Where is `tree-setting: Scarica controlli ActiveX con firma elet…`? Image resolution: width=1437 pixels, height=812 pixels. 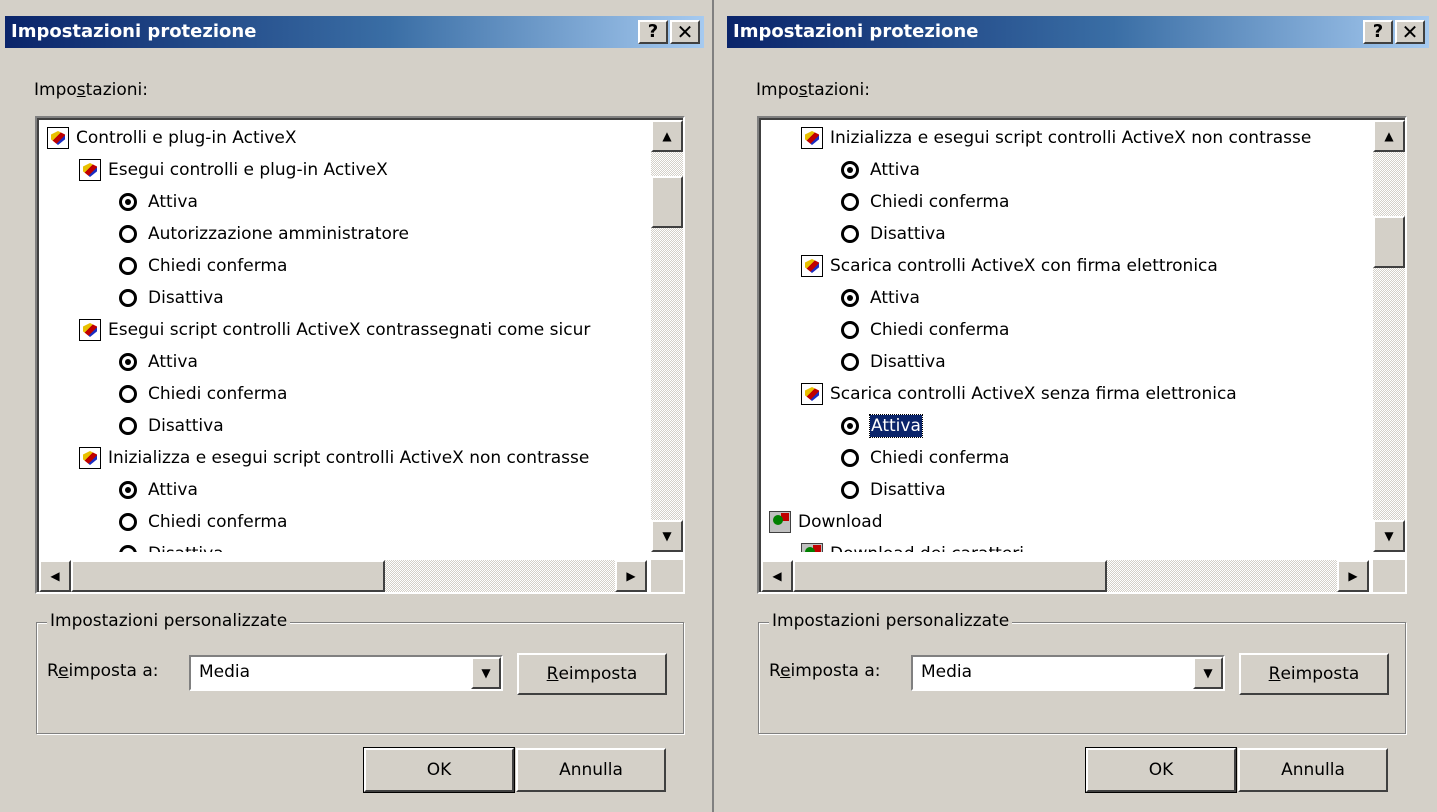 tree-setting: Scarica controlli ActiveX con firma elet… is located at coordinates (1009, 266).